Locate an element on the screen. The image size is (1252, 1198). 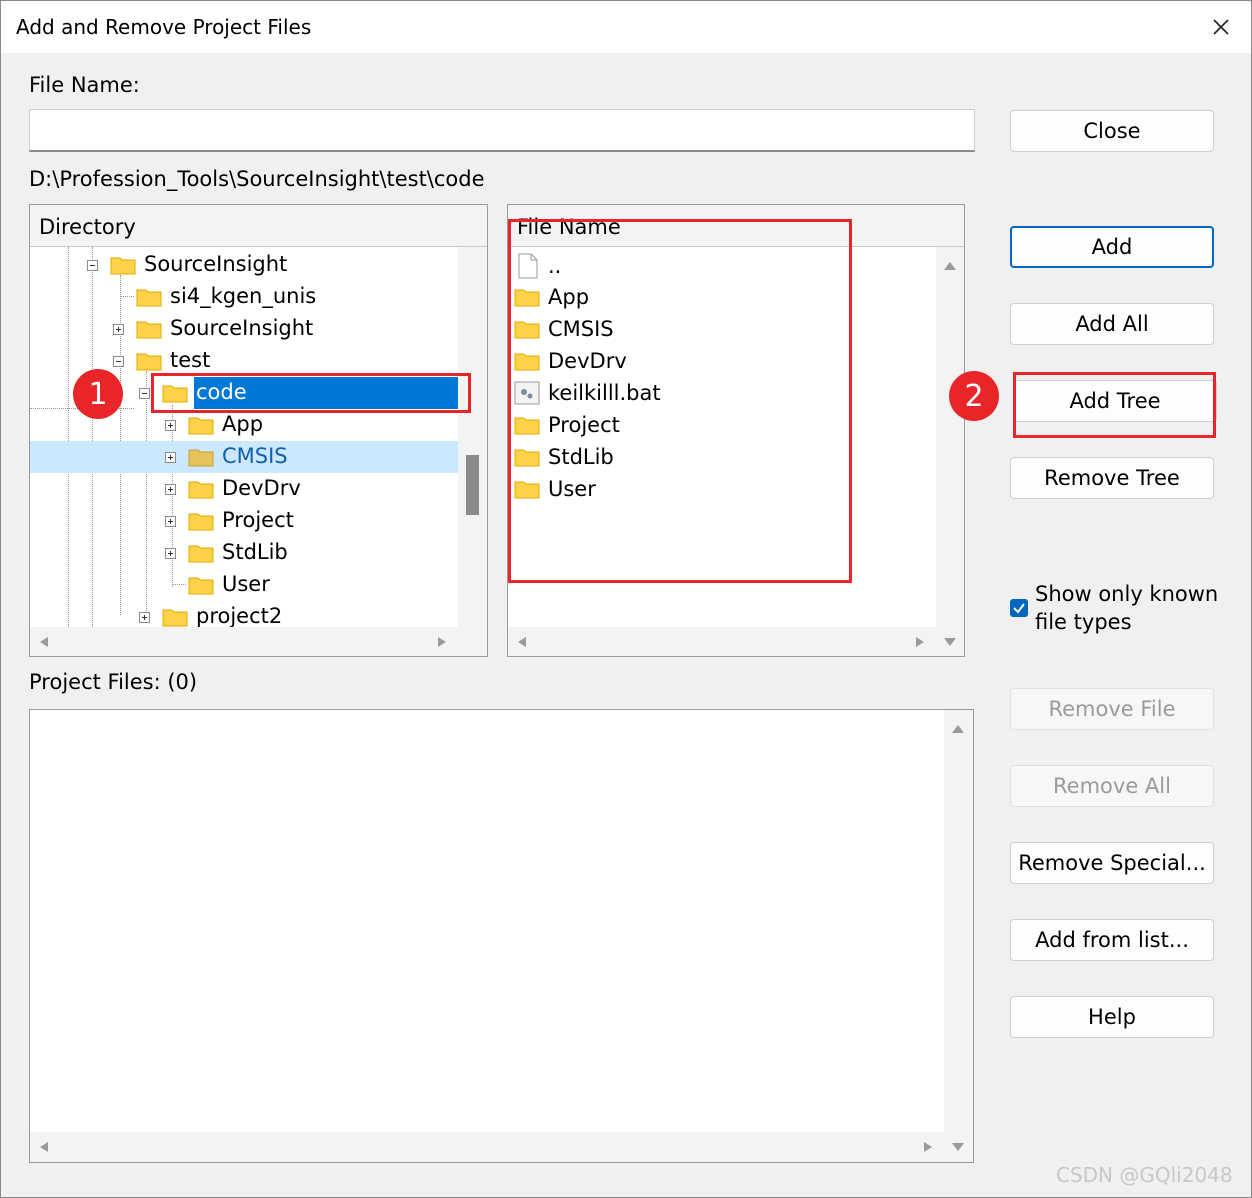
show-known-types-checkbox is located at coordinates (1019, 608).